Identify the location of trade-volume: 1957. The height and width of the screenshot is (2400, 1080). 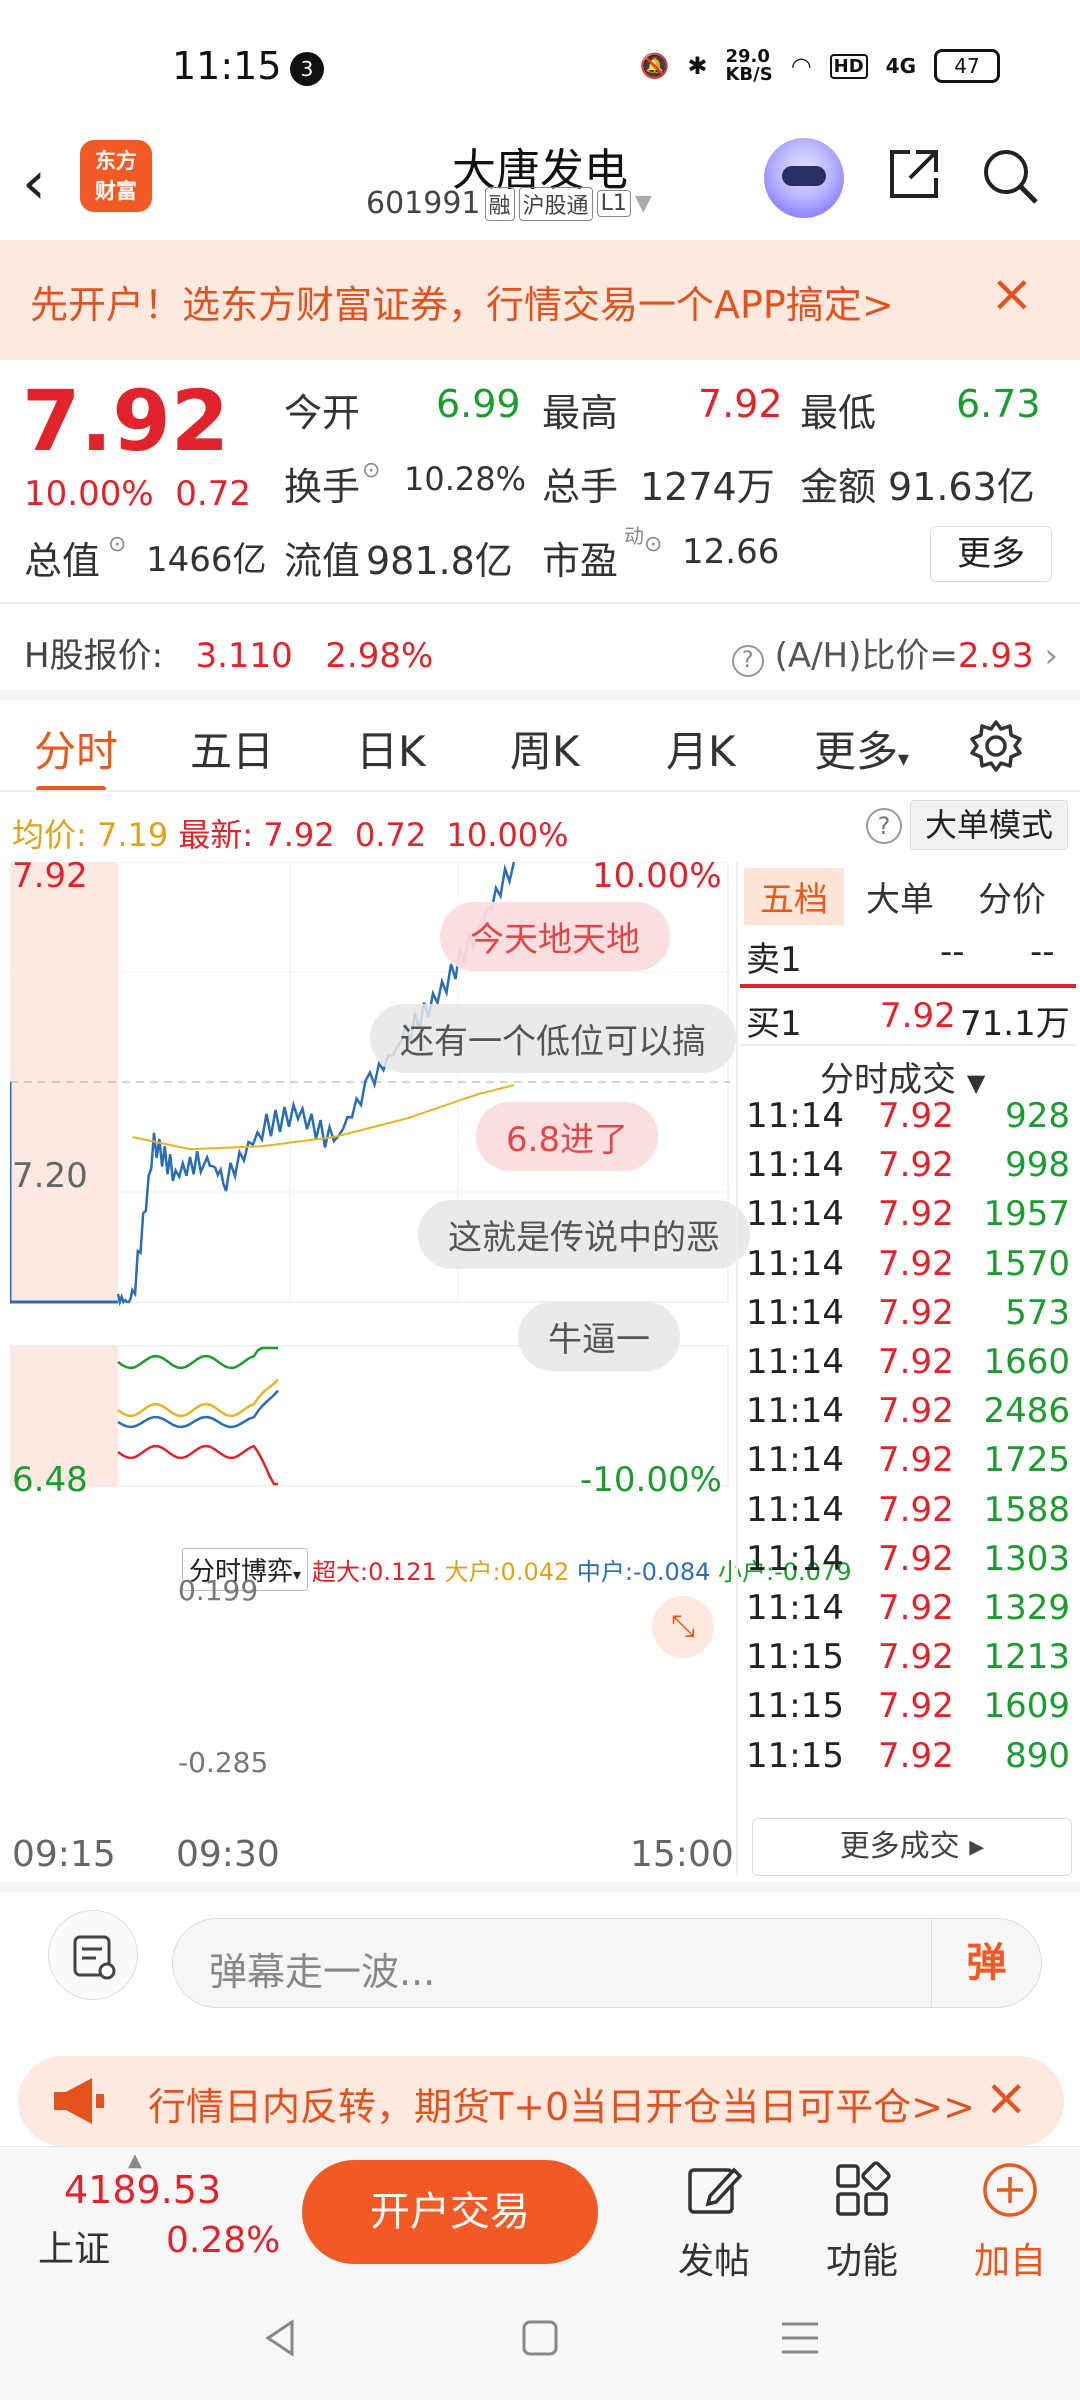
(1026, 1214).